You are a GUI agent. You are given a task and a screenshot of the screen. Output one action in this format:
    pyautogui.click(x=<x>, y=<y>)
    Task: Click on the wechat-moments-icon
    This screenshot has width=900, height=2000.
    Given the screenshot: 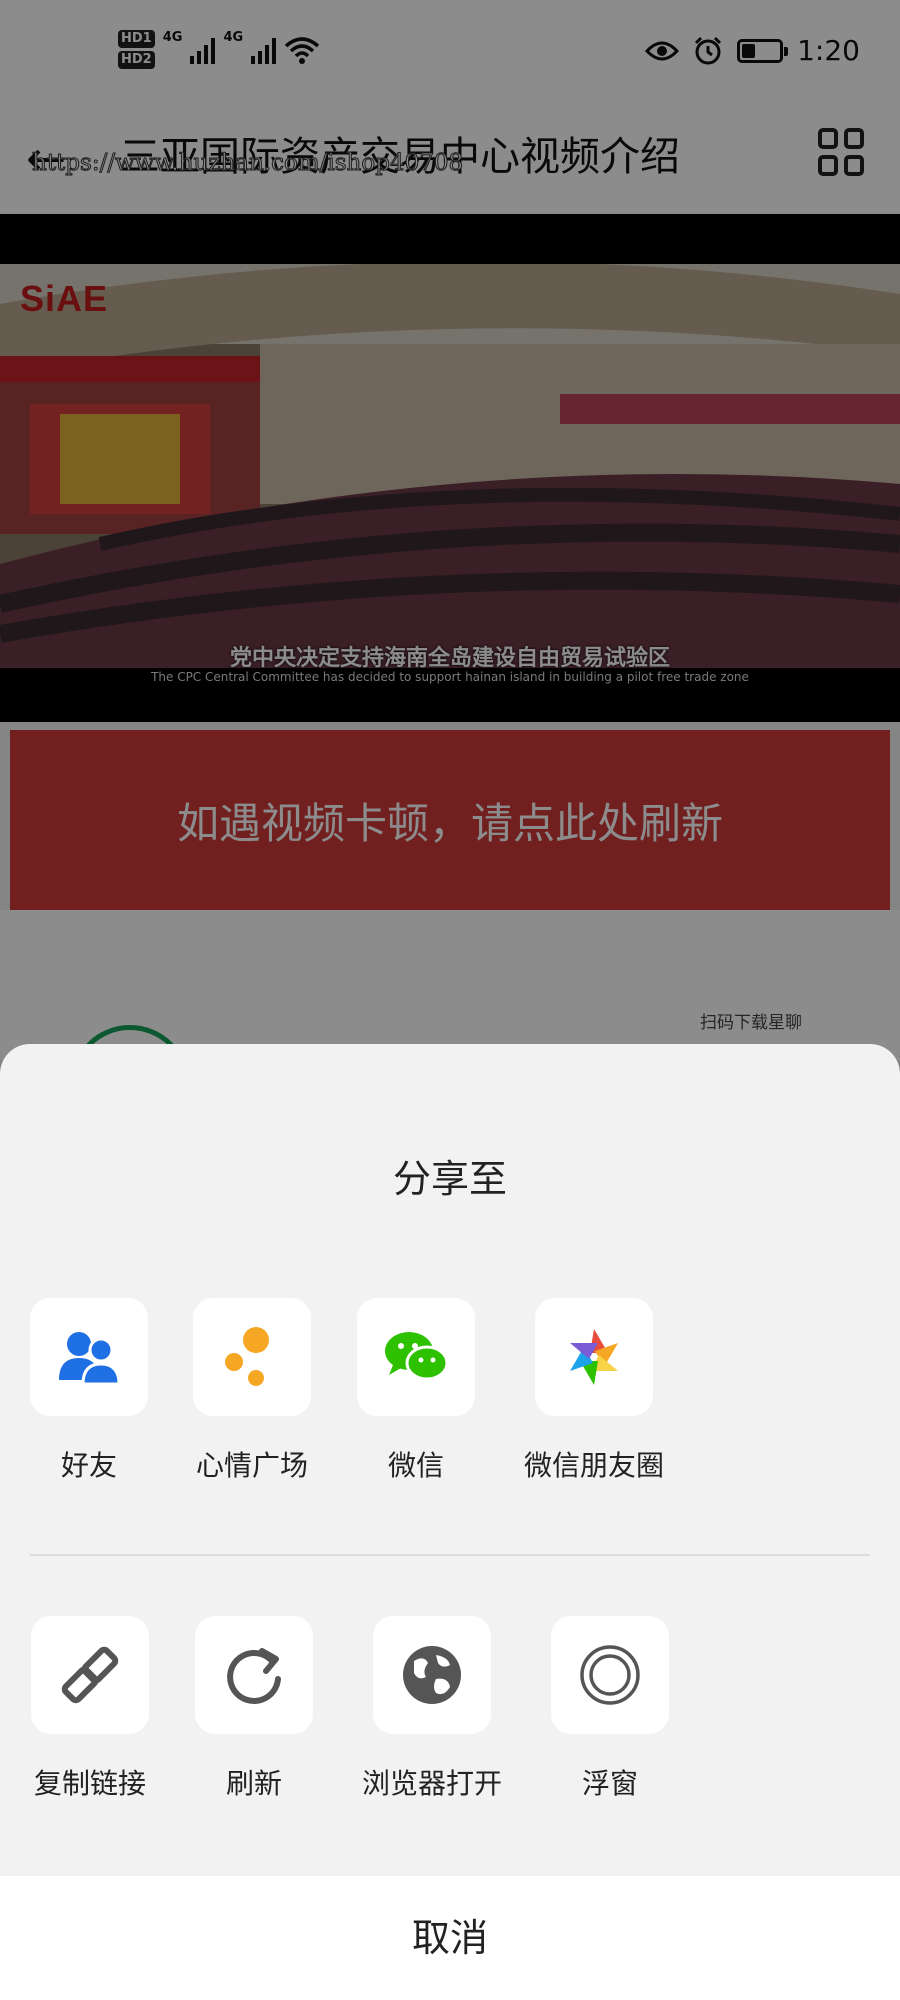 What is the action you would take?
    pyautogui.click(x=594, y=1357)
    